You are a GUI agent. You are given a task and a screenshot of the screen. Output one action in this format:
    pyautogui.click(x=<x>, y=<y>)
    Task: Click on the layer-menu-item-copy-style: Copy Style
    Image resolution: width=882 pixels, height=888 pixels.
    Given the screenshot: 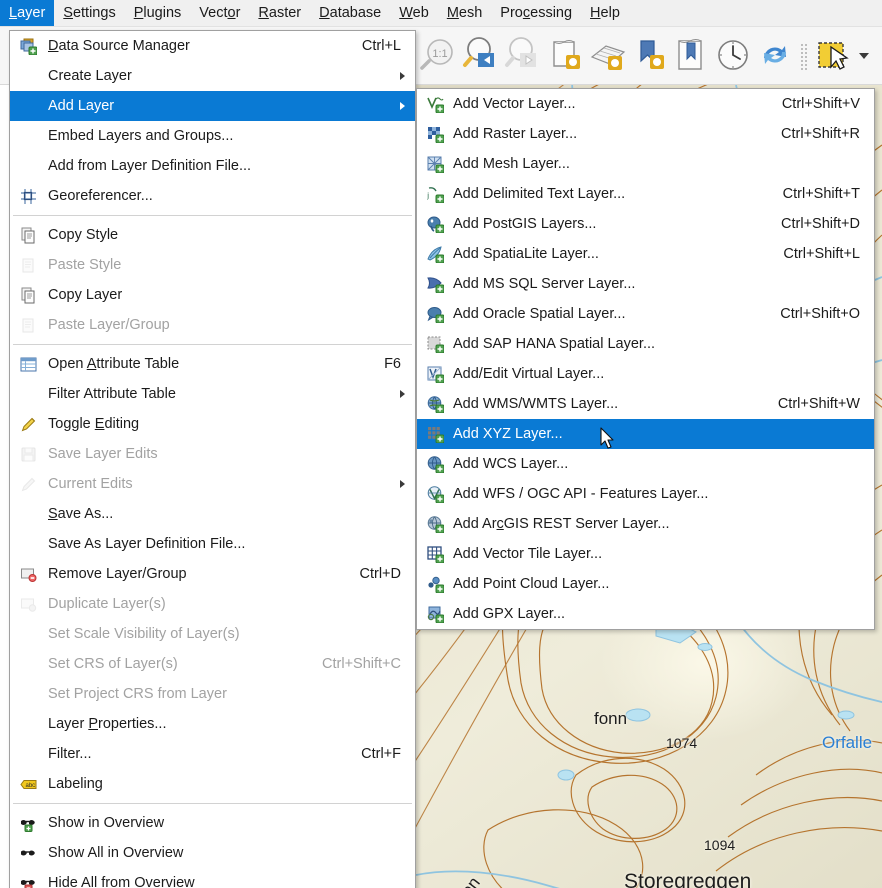 What is the action you would take?
    pyautogui.click(x=212, y=235)
    